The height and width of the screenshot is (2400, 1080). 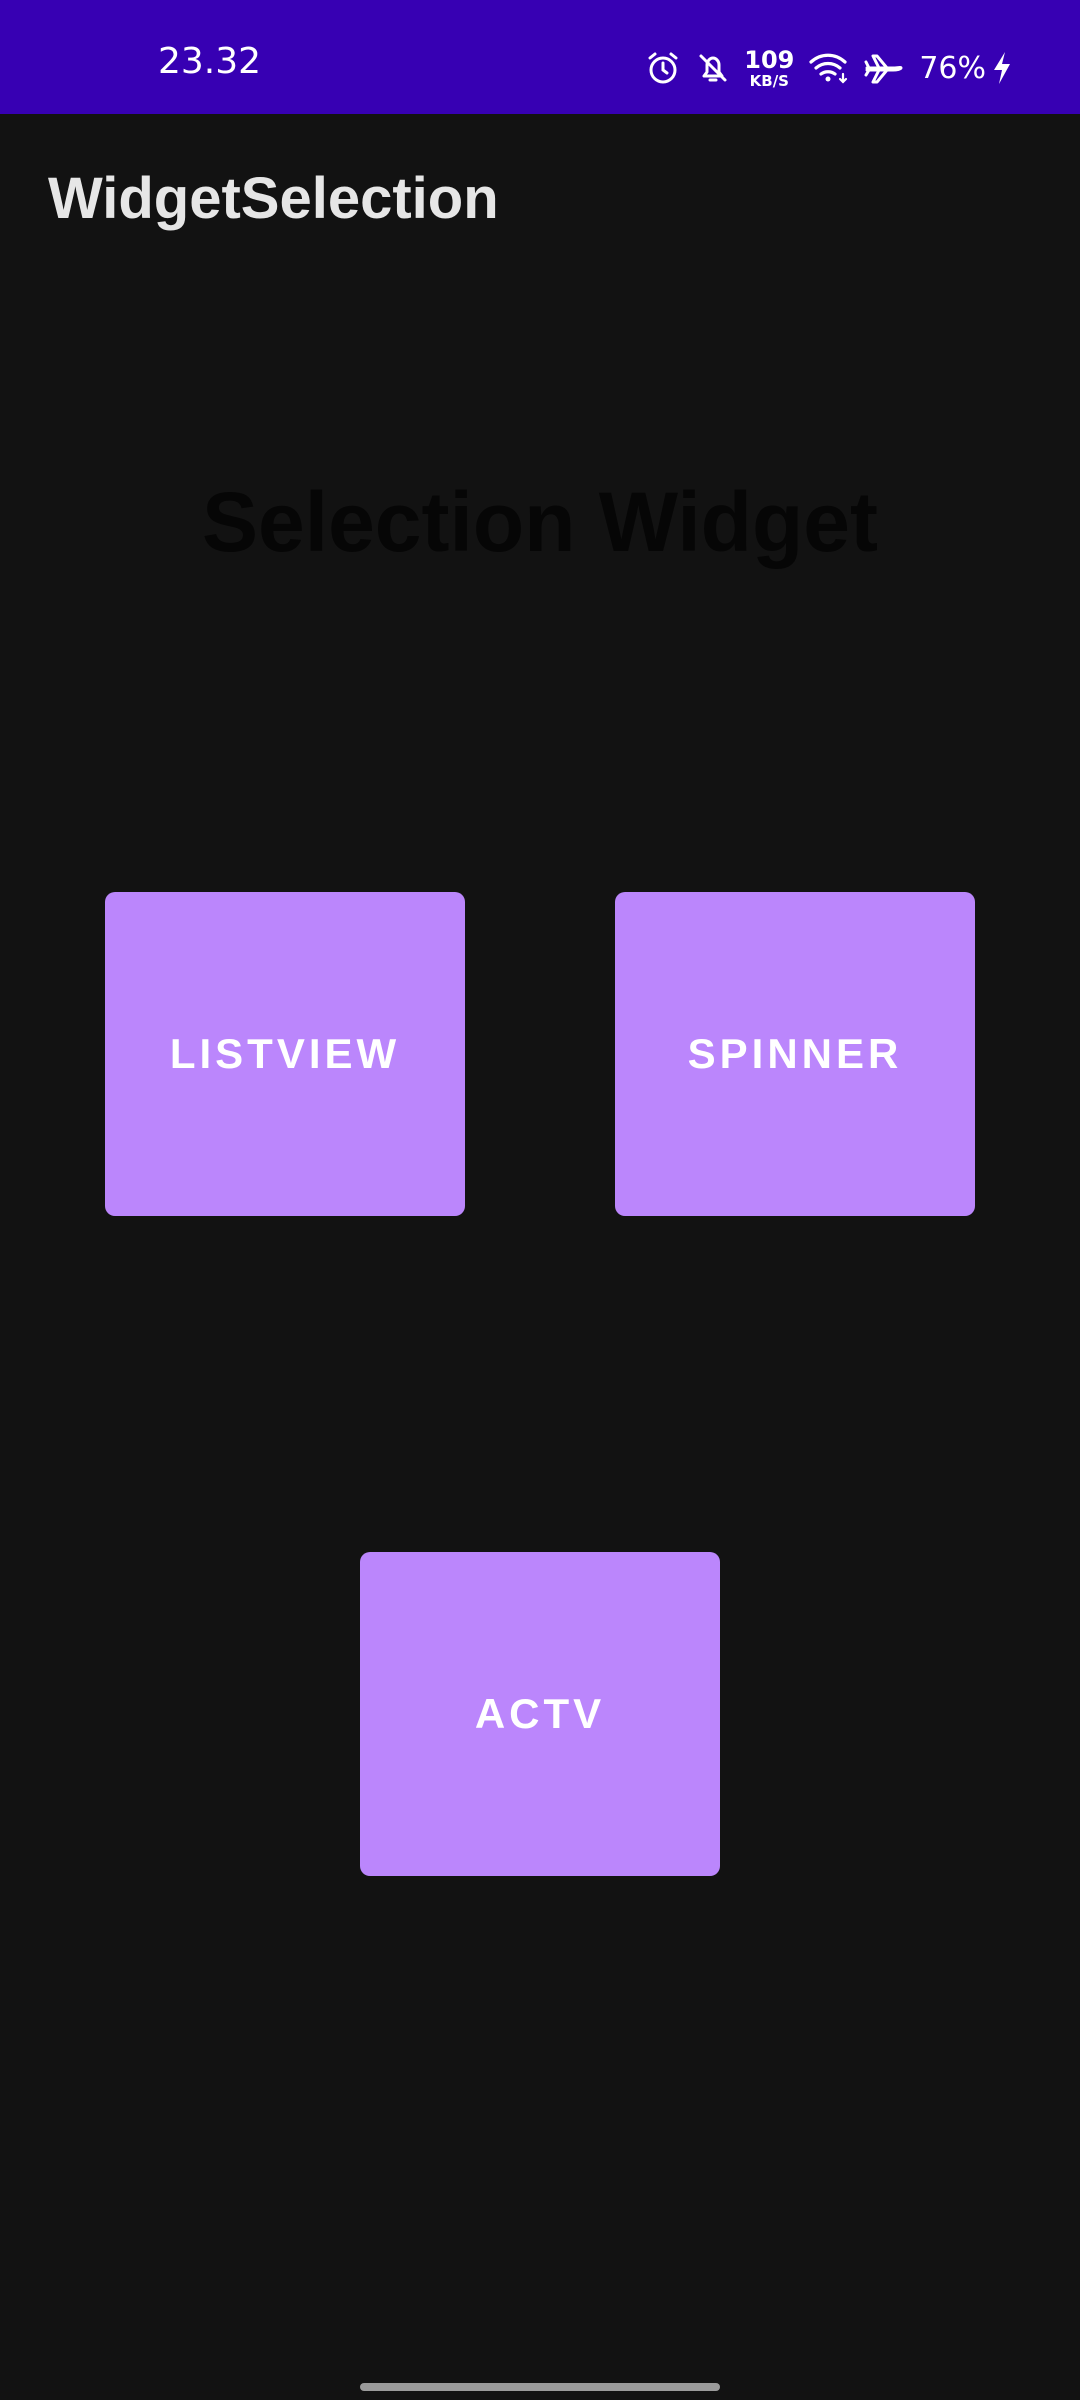 I want to click on network-speed-value: 109, so click(x=769, y=59).